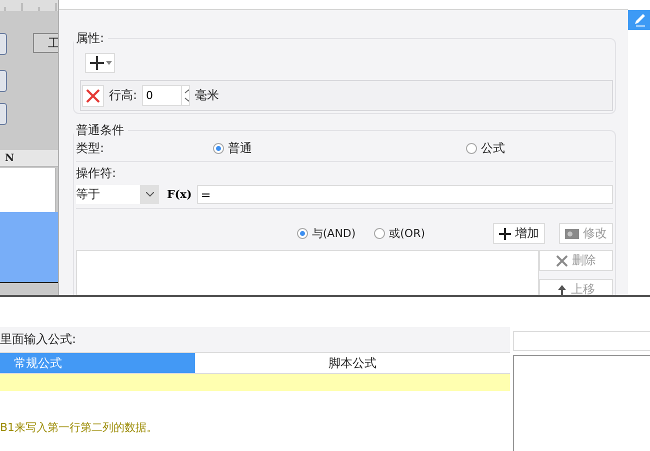 Image resolution: width=650 pixels, height=451 pixels. I want to click on caret-icon, so click(109, 63).